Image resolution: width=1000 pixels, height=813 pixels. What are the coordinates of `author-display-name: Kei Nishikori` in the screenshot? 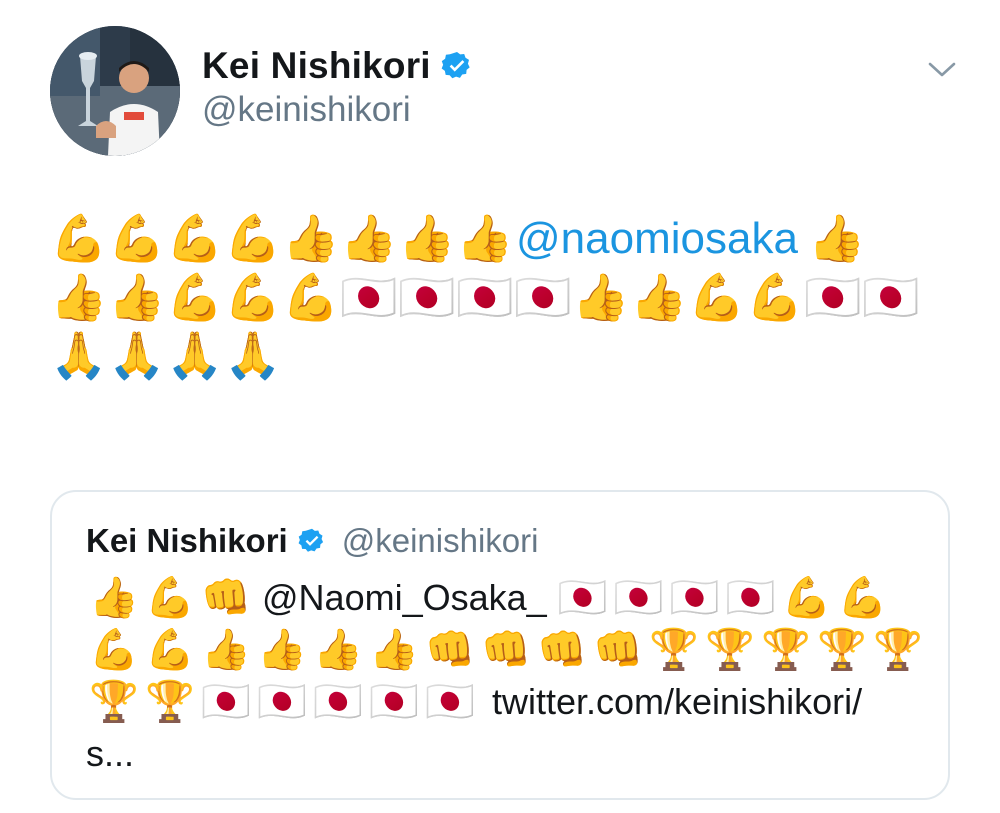 It's located at (316, 66).